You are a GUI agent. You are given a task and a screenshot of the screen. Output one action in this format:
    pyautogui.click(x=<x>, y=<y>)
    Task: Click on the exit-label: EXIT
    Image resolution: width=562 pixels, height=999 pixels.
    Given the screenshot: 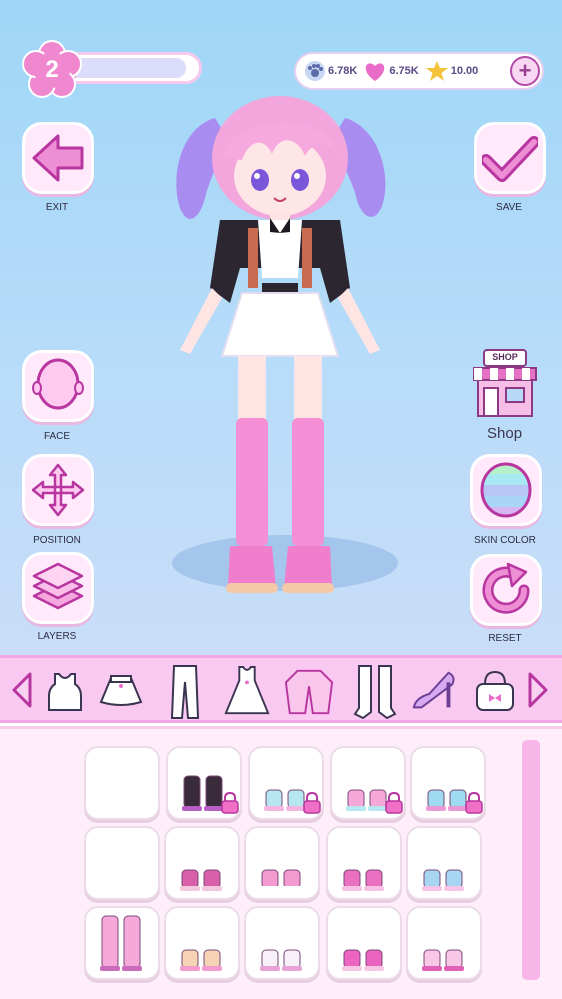 What is the action you would take?
    pyautogui.click(x=57, y=207)
    